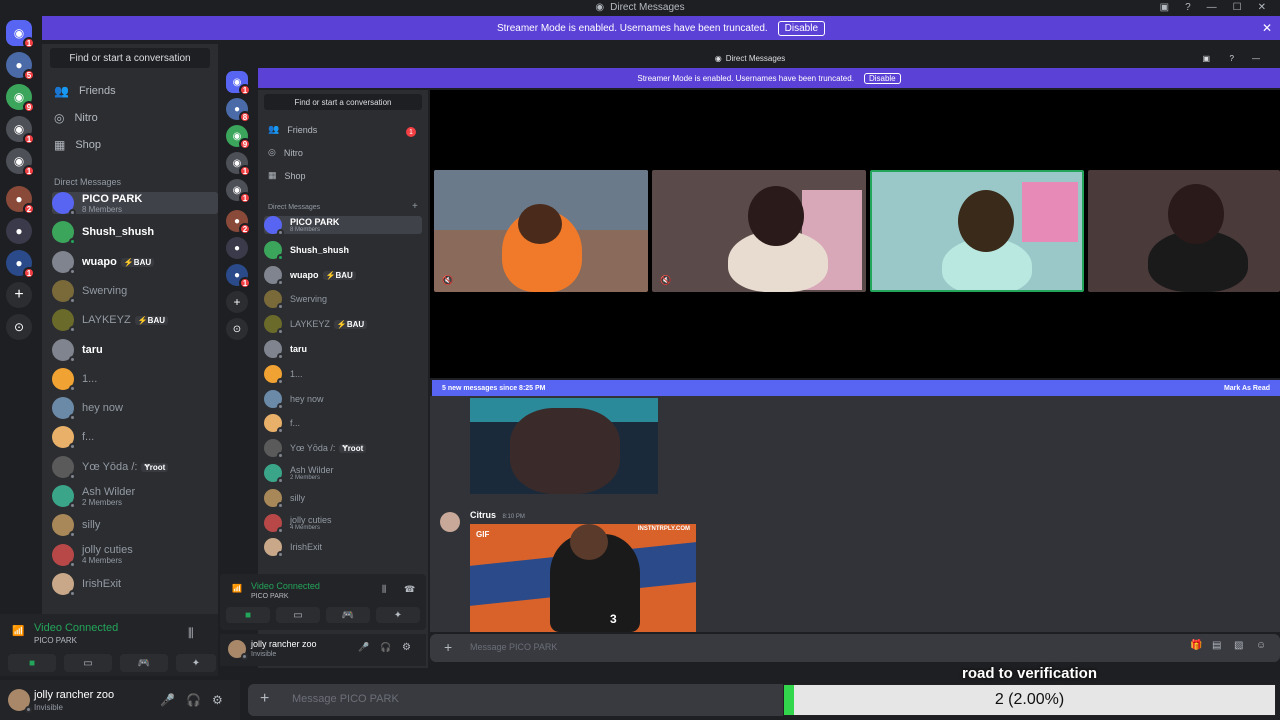 The width and height of the screenshot is (1280, 720). Describe the element at coordinates (450, 522) in the screenshot. I see `message-avatar` at that location.